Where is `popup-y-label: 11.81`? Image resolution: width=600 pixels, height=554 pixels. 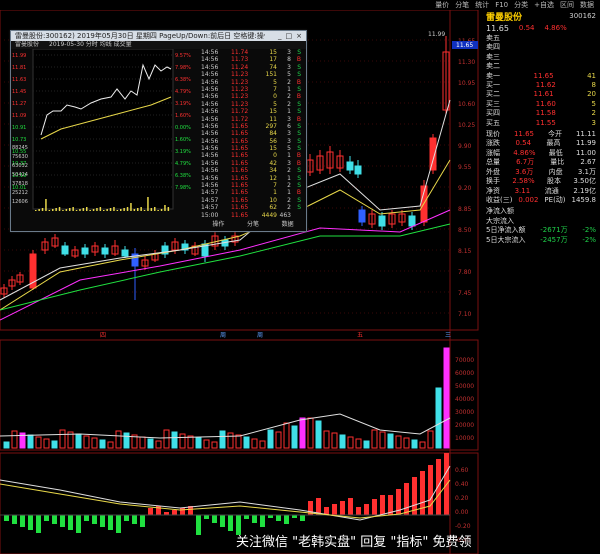
popup-y-label: 11.81 is located at coordinates (19, 68).